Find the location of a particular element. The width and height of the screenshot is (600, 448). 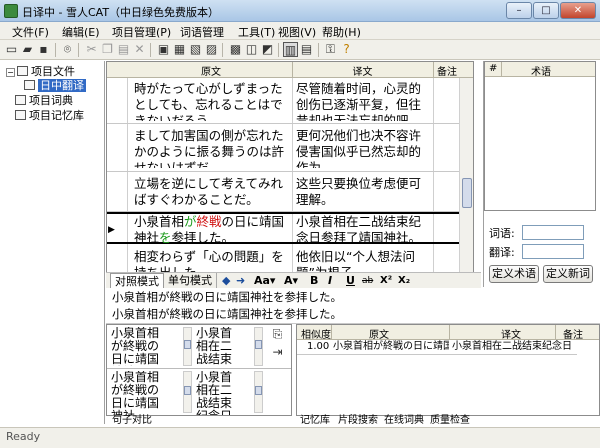

save-icon: ▪ is located at coordinates (43, 49).